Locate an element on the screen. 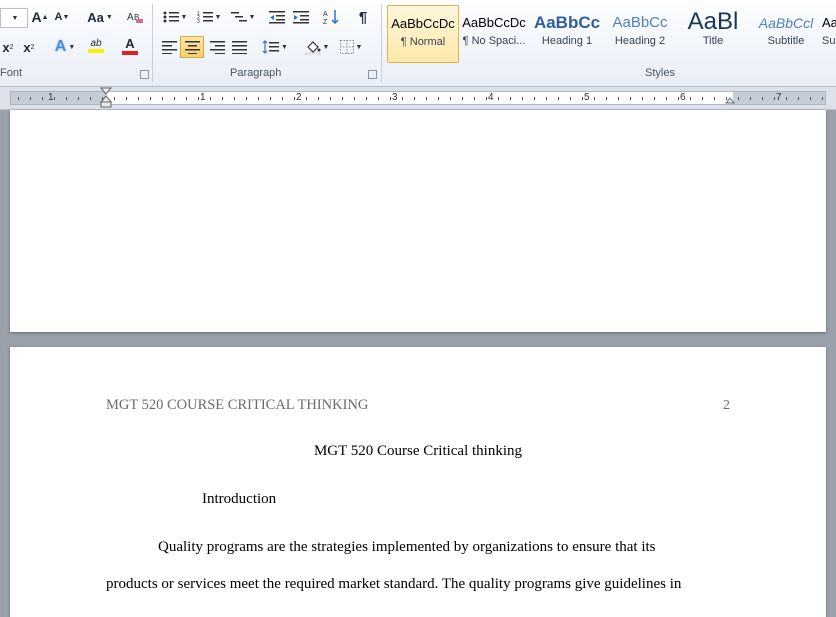 The width and height of the screenshot is (836, 617). decrease-indent-button is located at coordinates (277, 17).